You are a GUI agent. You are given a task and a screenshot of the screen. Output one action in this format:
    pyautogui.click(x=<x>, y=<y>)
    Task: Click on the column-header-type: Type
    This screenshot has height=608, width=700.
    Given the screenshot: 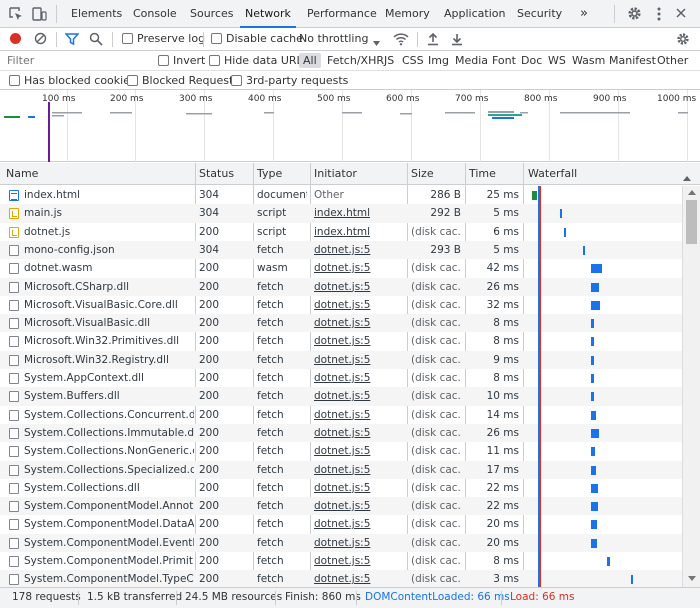 What is the action you would take?
    pyautogui.click(x=269, y=173)
    